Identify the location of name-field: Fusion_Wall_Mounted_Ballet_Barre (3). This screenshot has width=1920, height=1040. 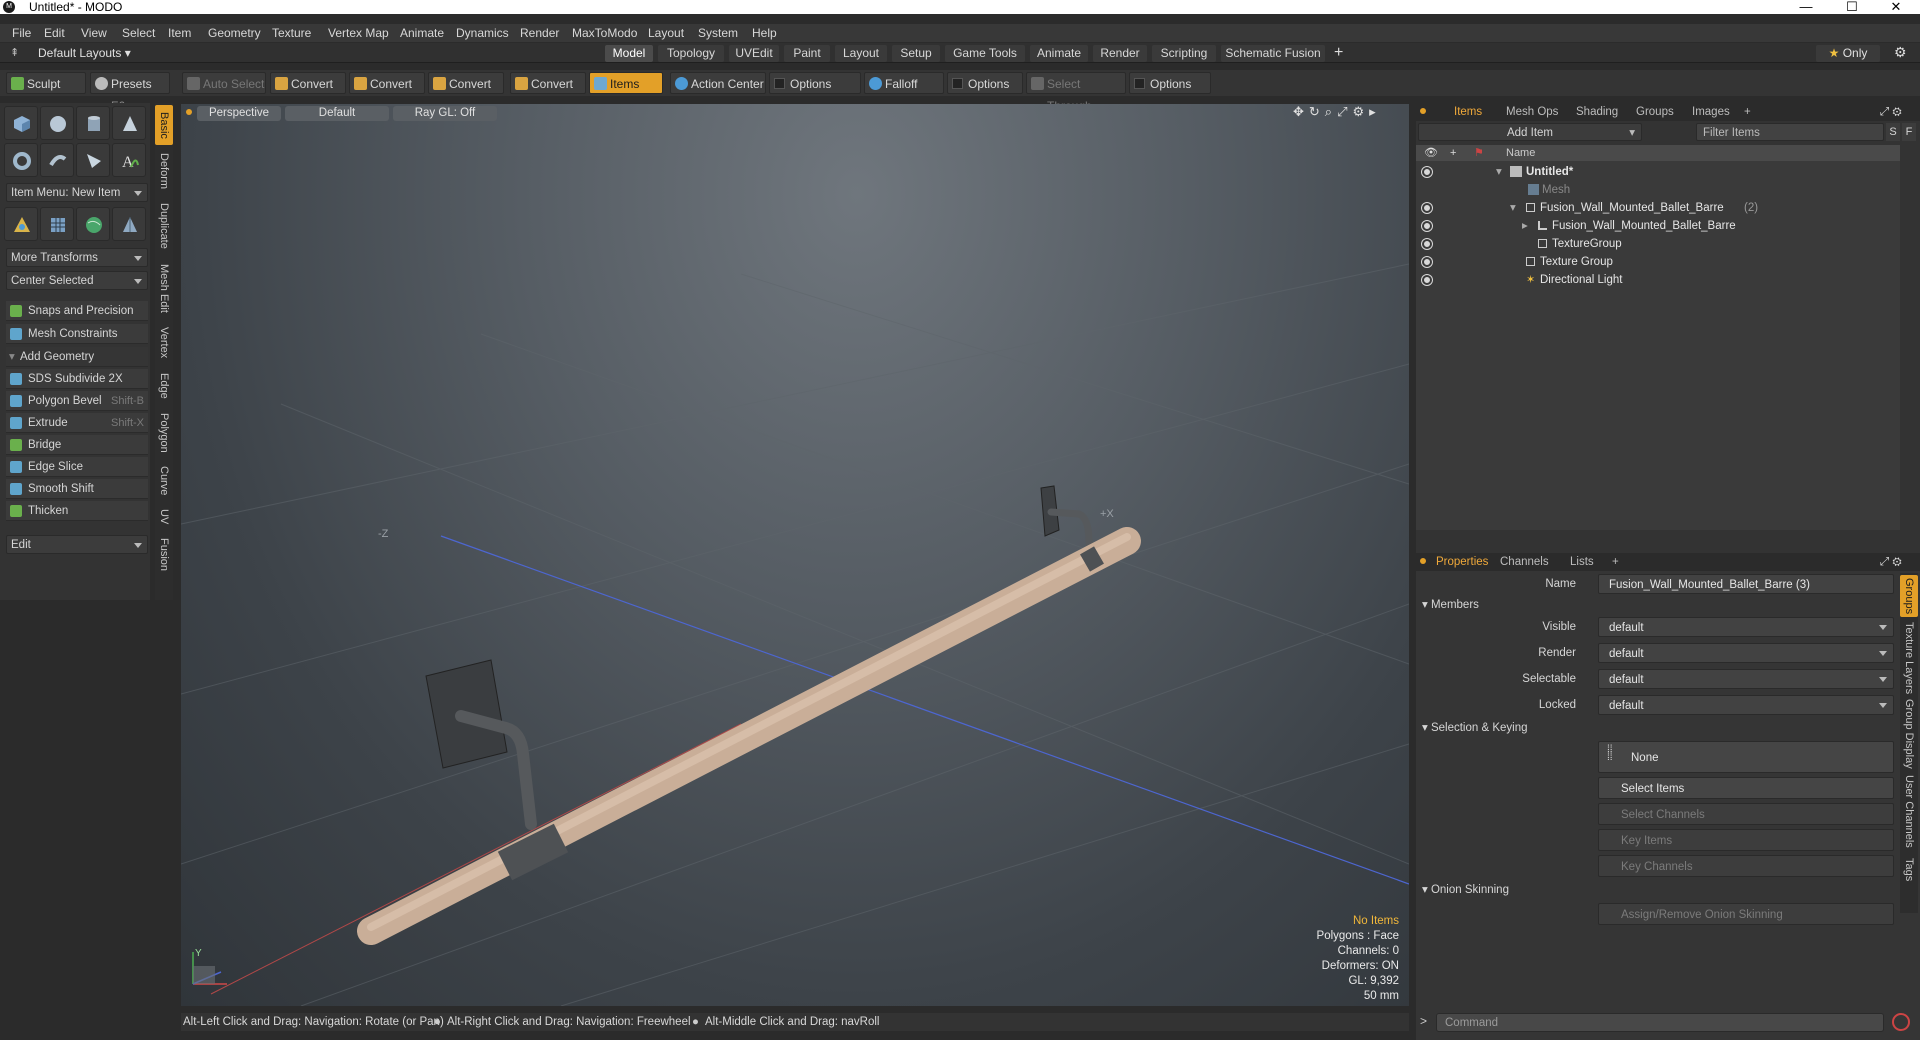
(1746, 584).